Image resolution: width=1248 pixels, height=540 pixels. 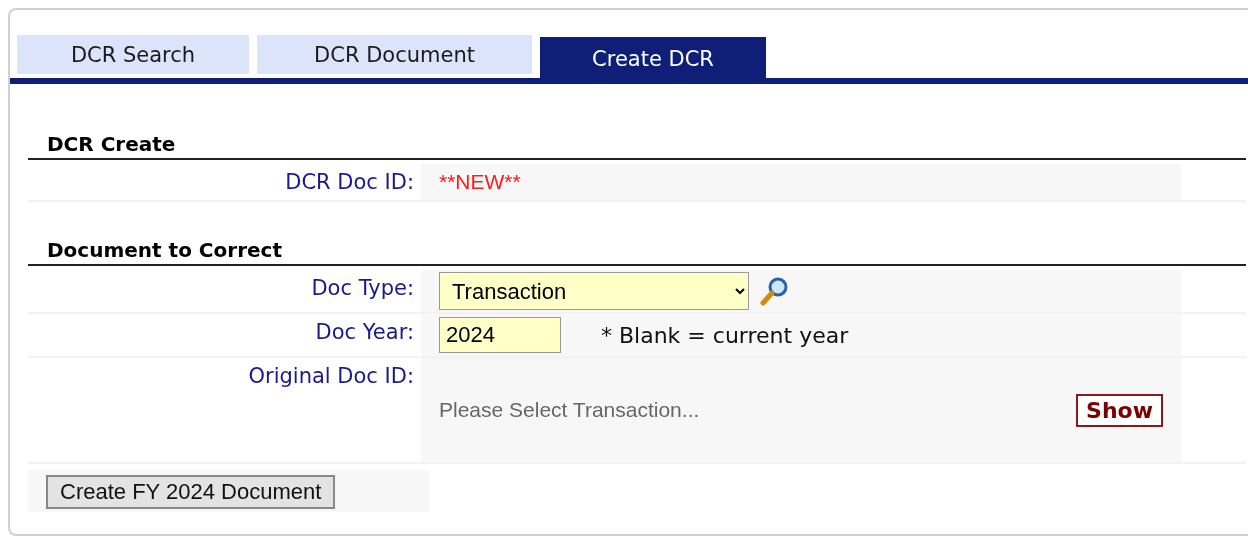 I want to click on doc-year-input: 2024, so click(x=500, y=335).